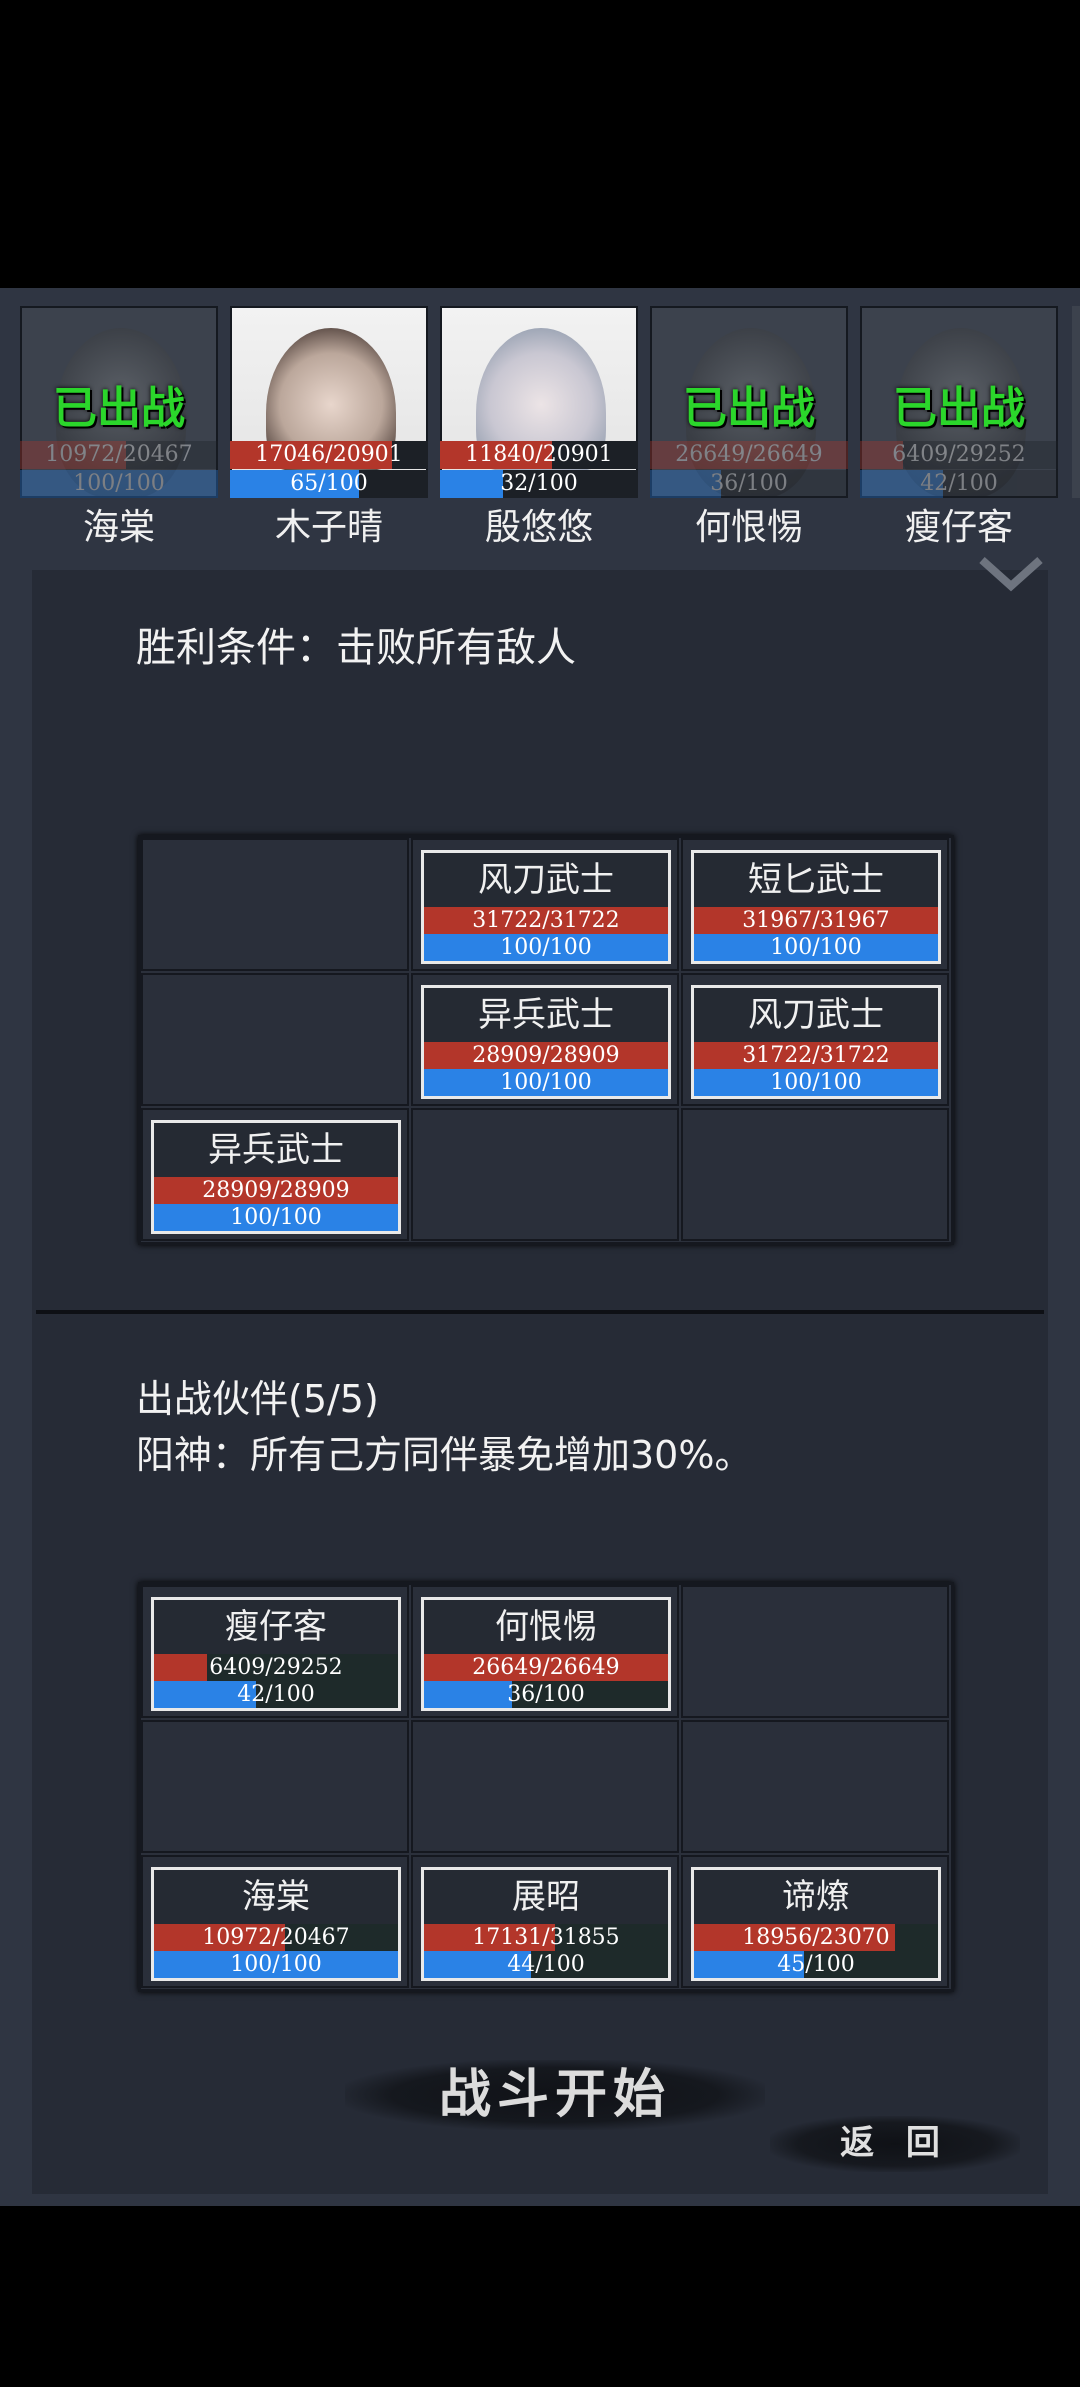 This screenshot has height=2387, width=1080. Describe the element at coordinates (546, 1964) in the screenshot. I see `mp-bar: 44/100` at that location.